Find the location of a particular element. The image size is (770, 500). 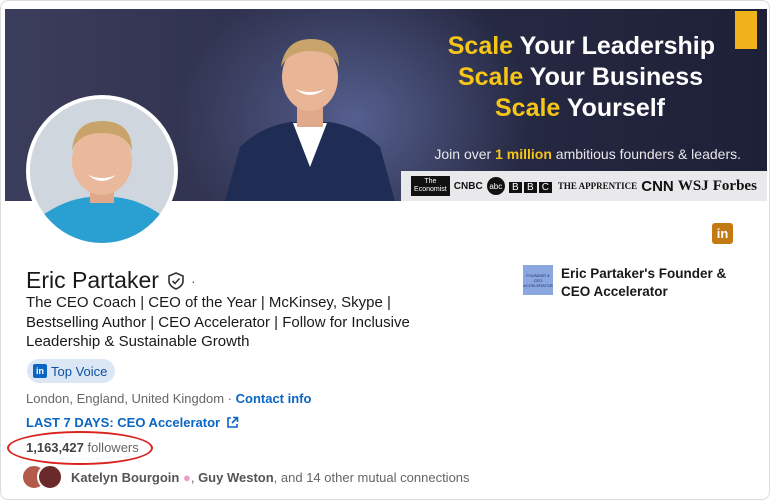

linkedin-badge-icon: in is located at coordinates (40, 371).